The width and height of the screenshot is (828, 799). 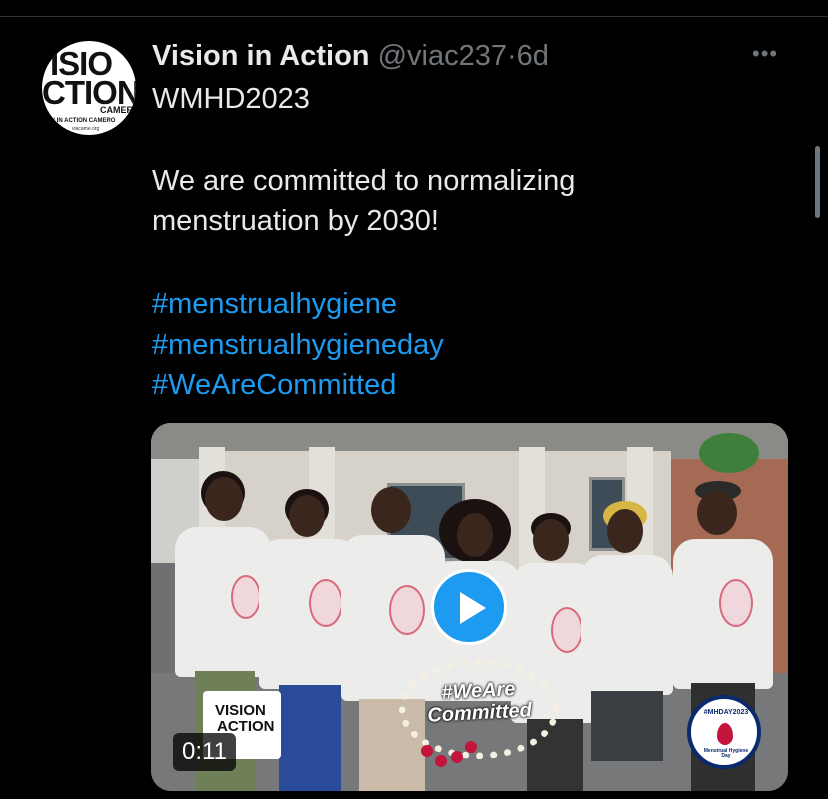 What do you see at coordinates (118, 110) in the screenshot?
I see `avatar-logo-text: CAMERO` at bounding box center [118, 110].